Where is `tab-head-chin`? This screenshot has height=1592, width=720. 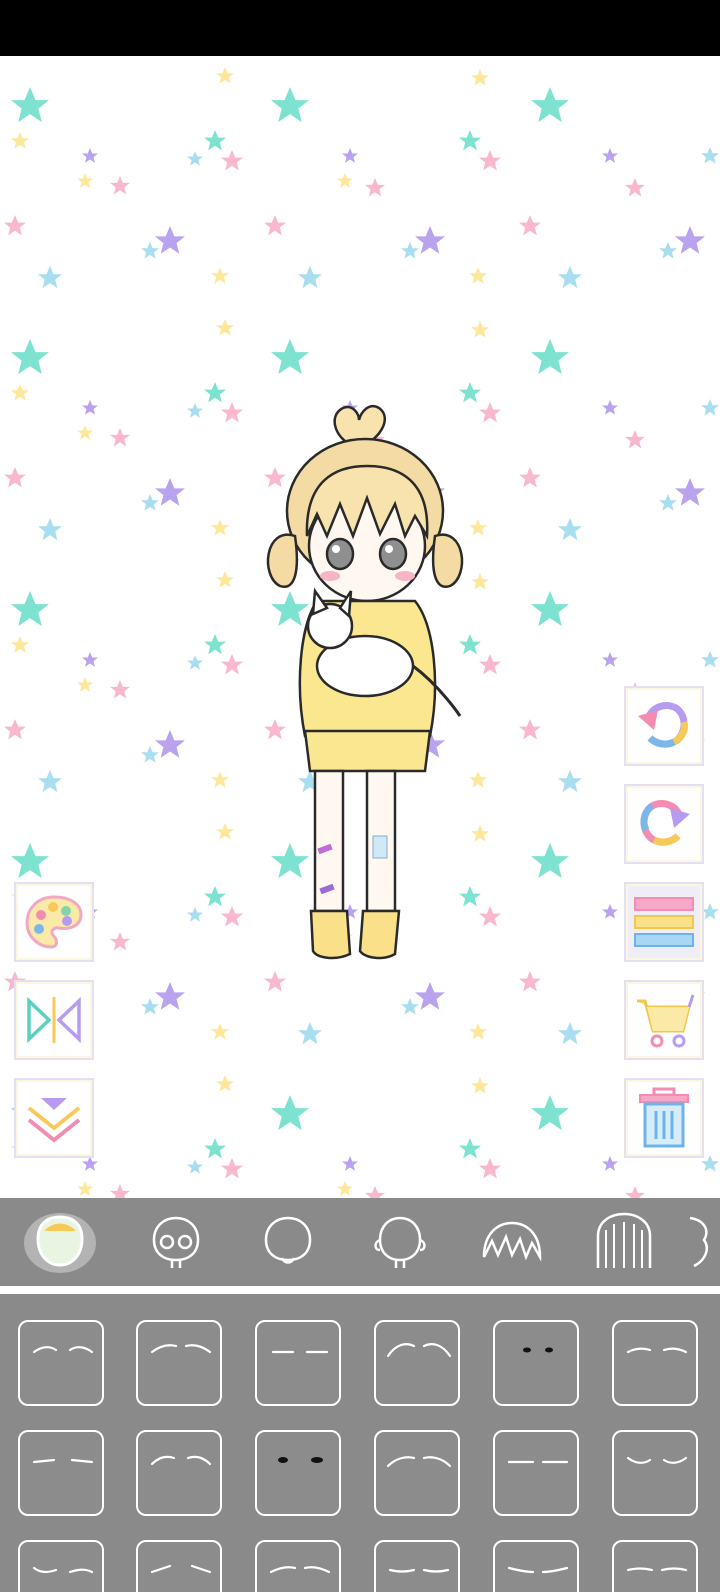 tab-head-chin is located at coordinates (288, 1242).